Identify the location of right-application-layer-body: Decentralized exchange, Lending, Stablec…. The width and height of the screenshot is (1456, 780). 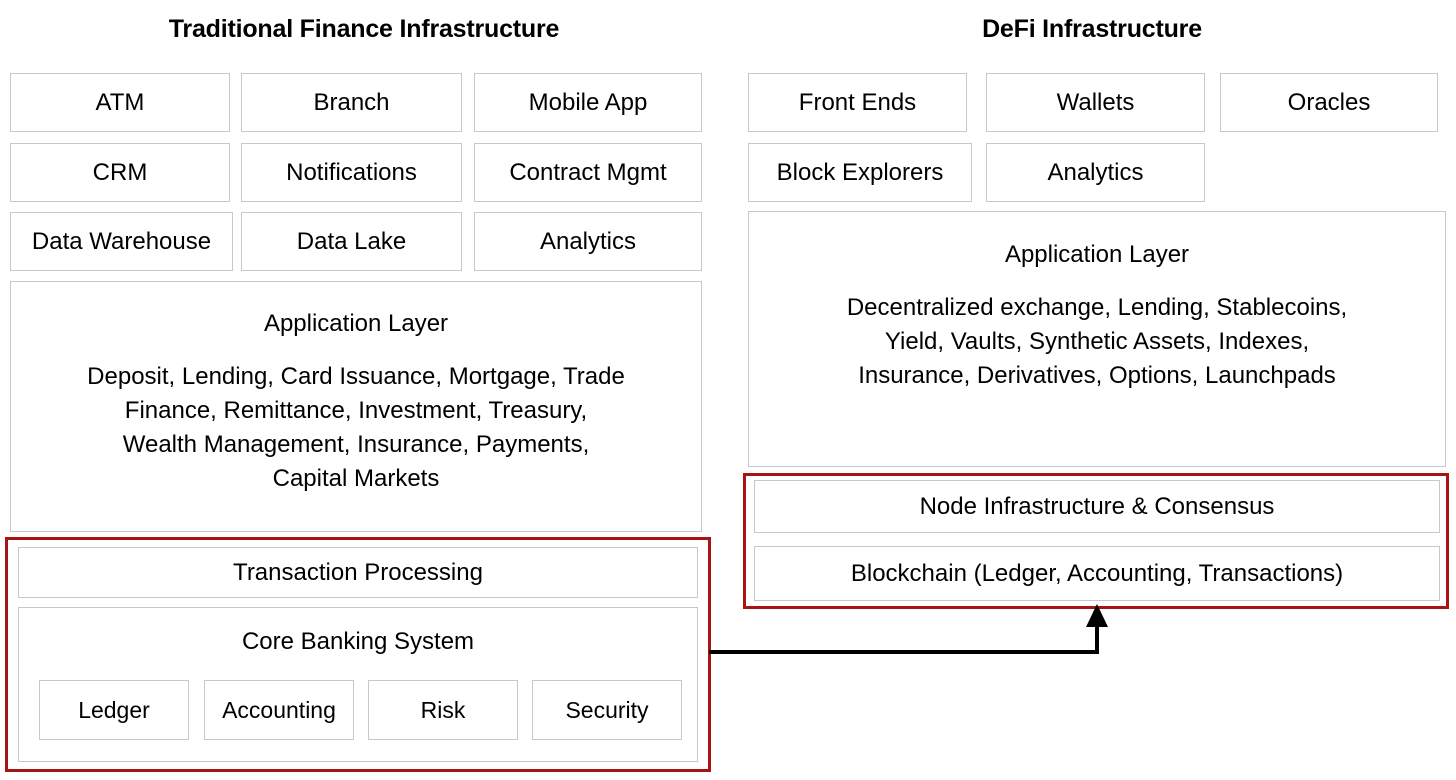
(1097, 341).